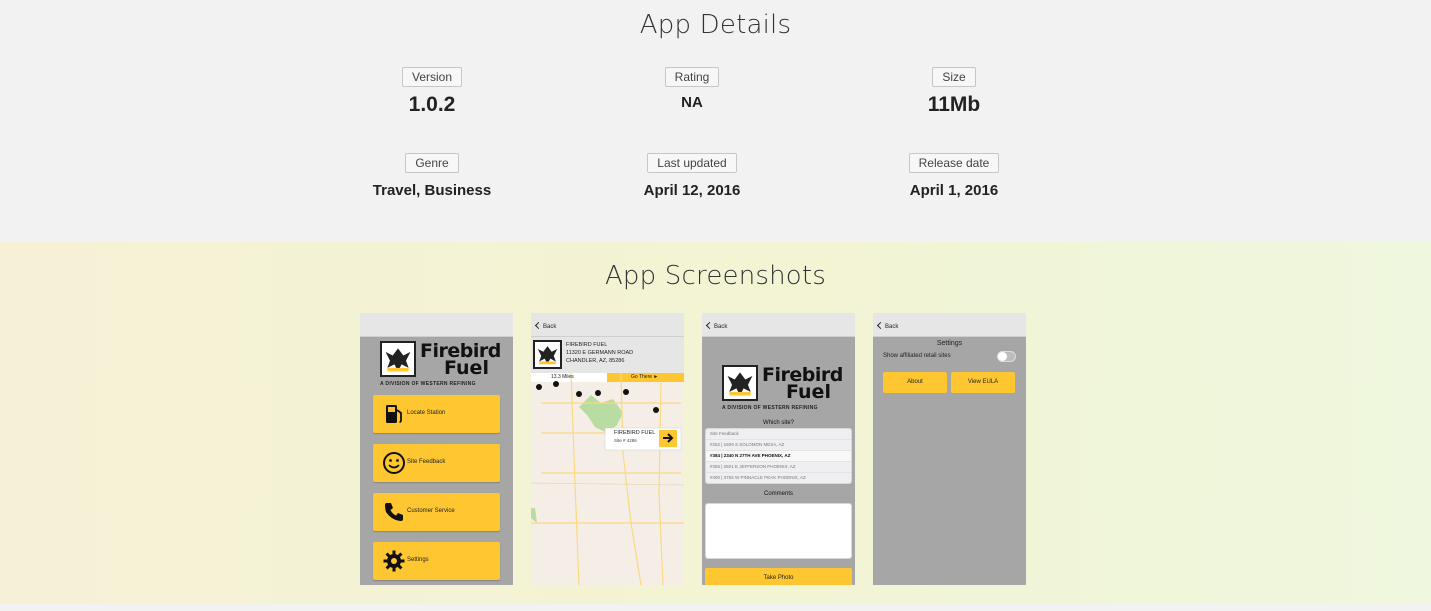  What do you see at coordinates (394, 561) in the screenshot?
I see `gear-icon` at bounding box center [394, 561].